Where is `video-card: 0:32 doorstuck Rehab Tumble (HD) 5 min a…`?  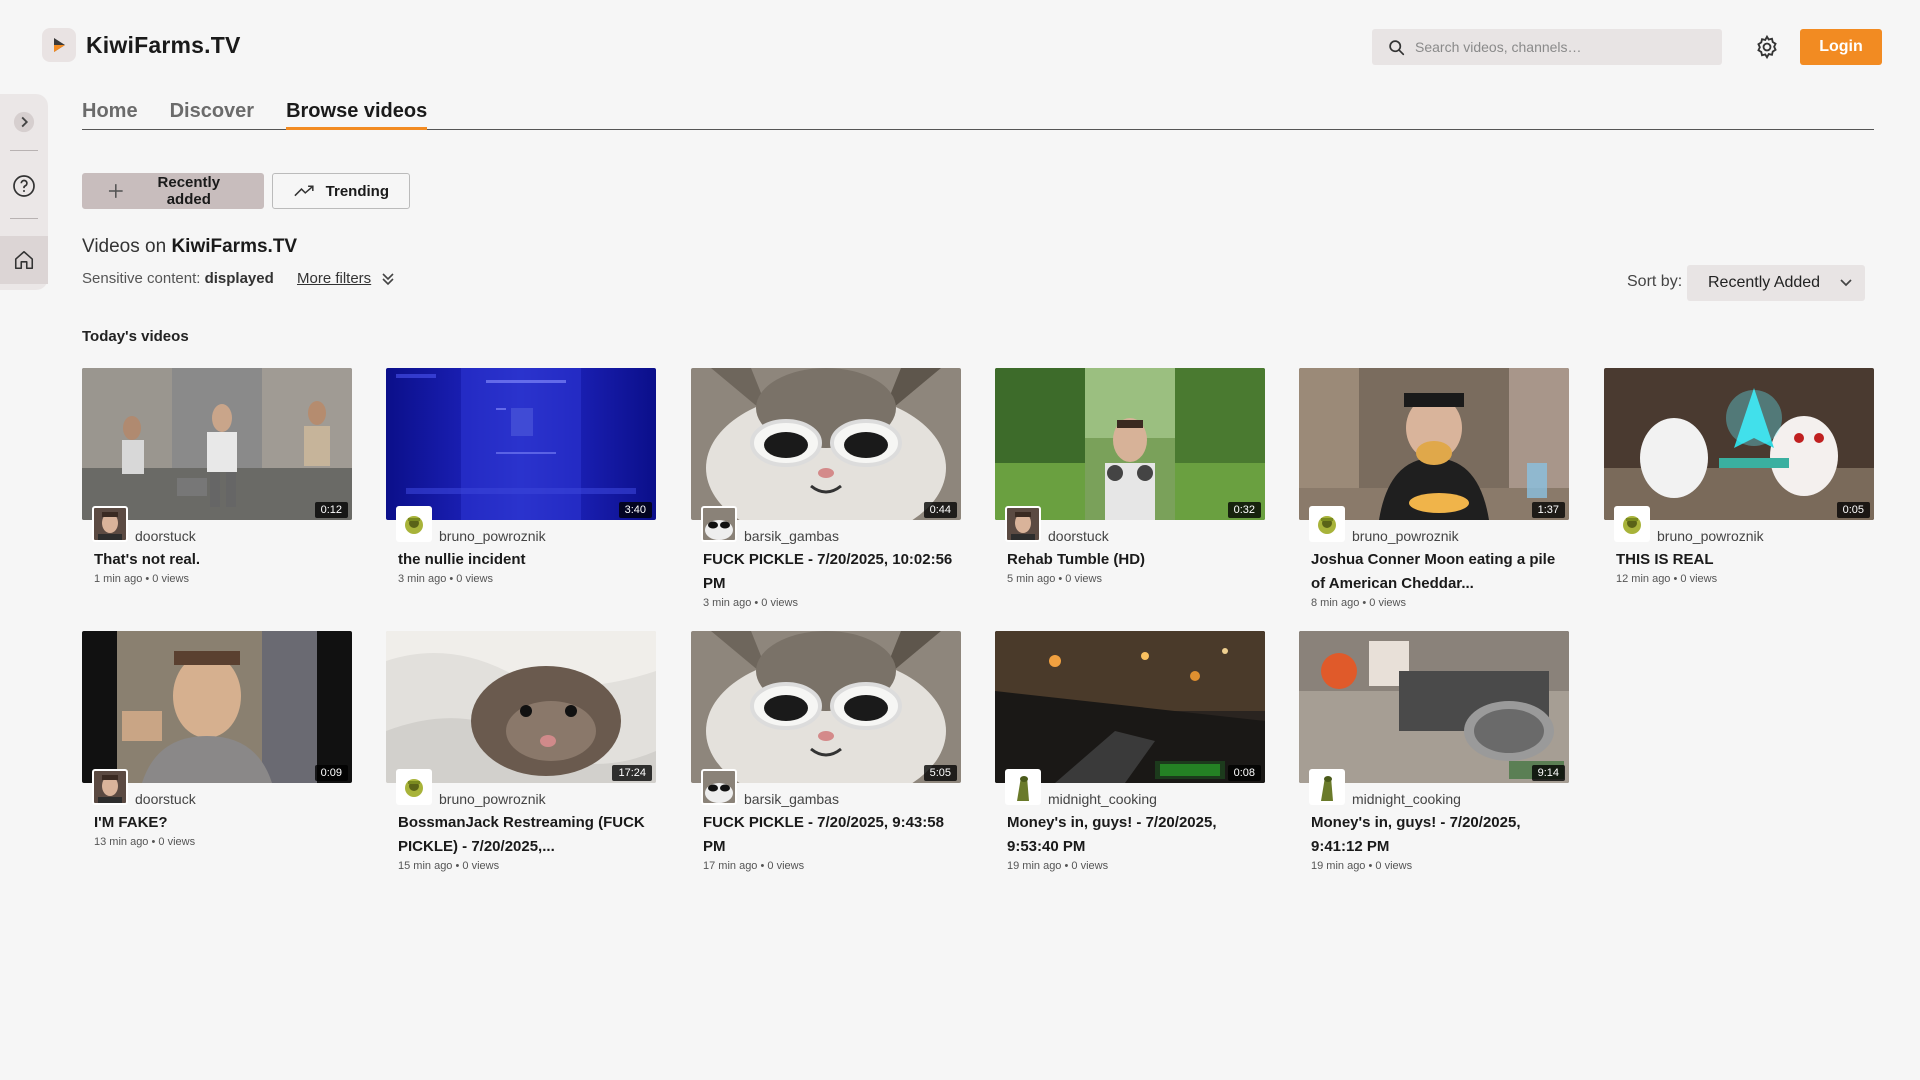
video-card: 0:32 doorstuck Rehab Tumble (HD) 5 min a… is located at coordinates (1130, 476).